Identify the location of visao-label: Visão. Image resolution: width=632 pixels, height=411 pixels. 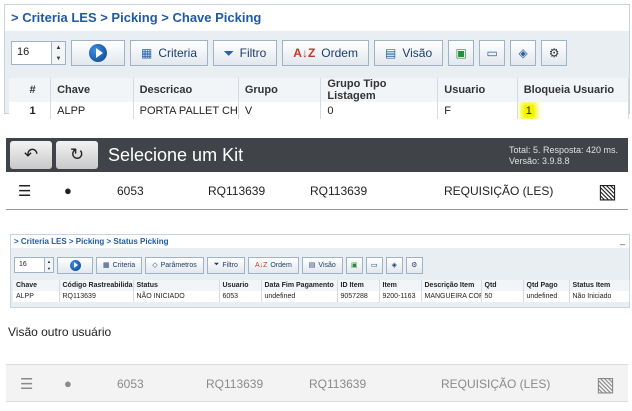
(327, 265).